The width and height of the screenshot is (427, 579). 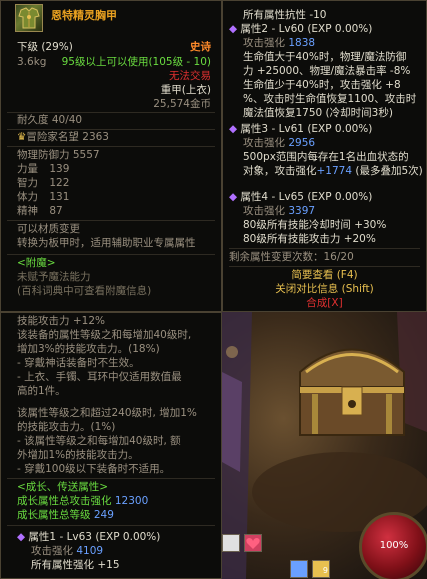 I want to click on attr3-header-row: ◆ 属性3 - Lv61 (EXP 0.00%), so click(x=300, y=129).